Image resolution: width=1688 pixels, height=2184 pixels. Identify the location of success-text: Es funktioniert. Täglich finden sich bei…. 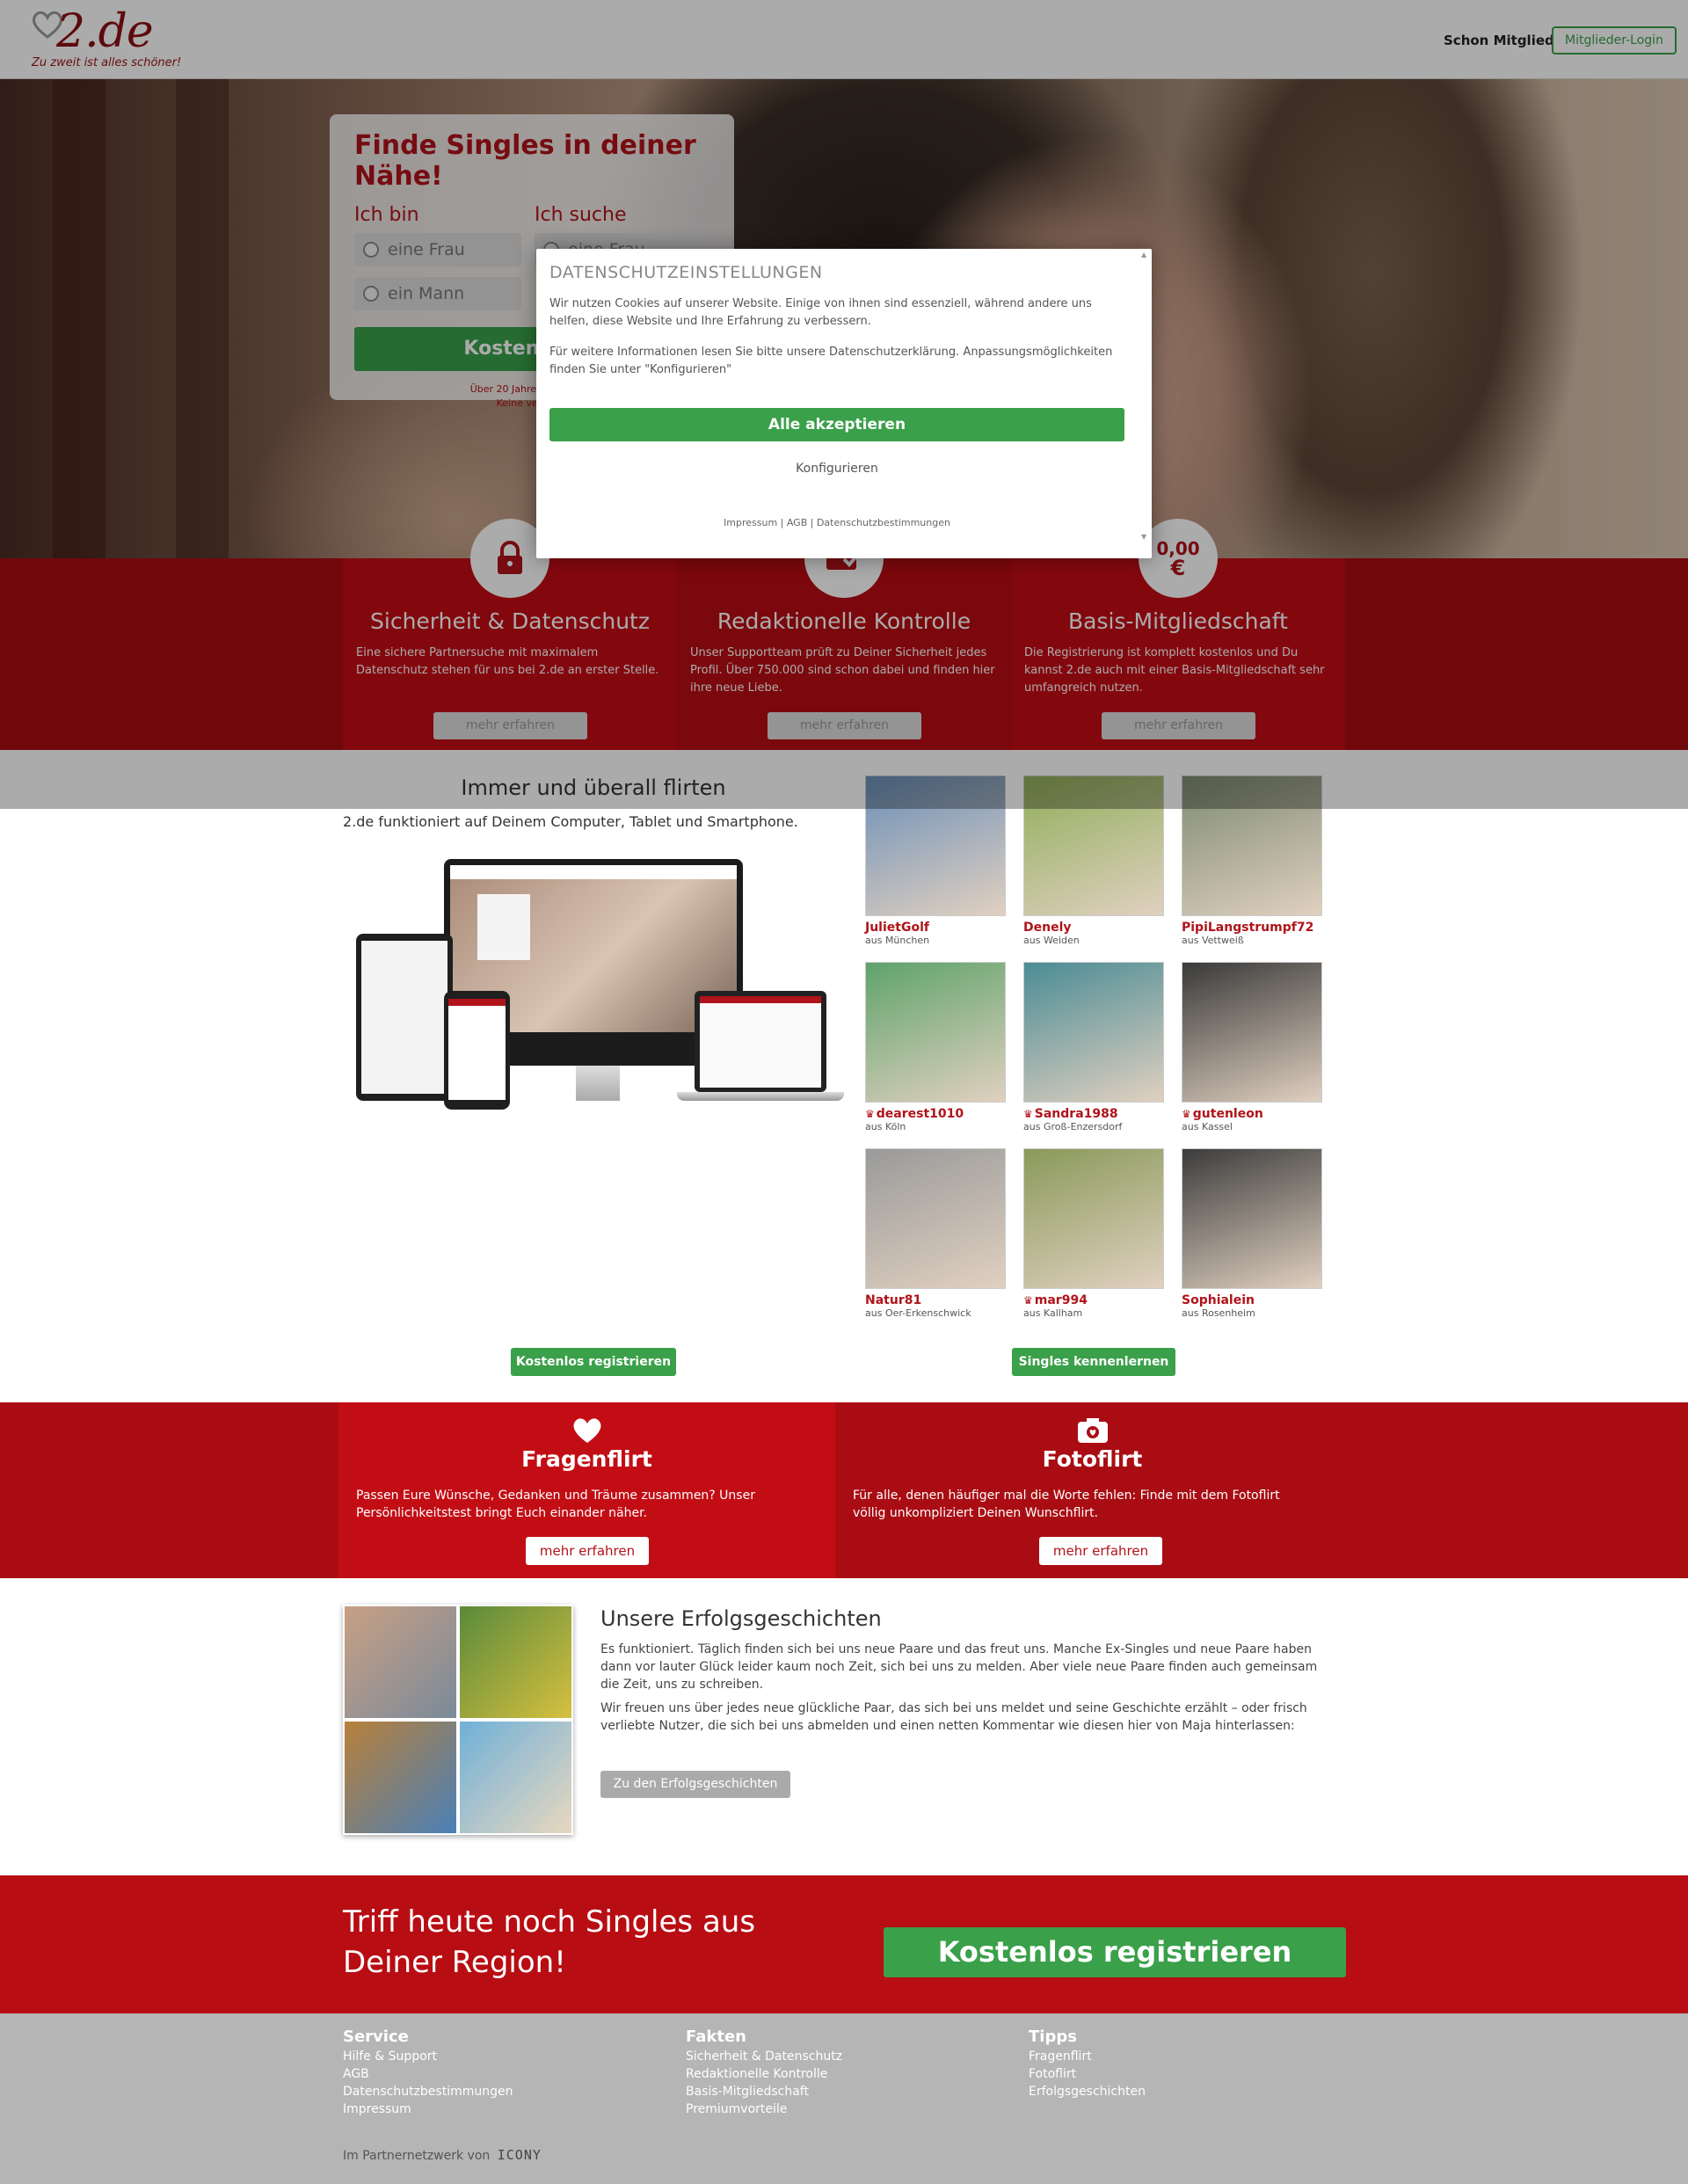
(959, 1667).